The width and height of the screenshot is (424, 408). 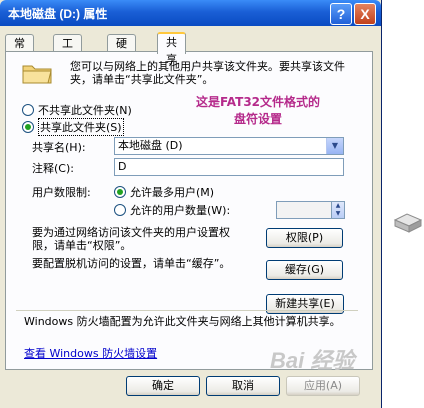 What do you see at coordinates (334, 146) in the screenshot?
I see `chevron-down-icon: ▼` at bounding box center [334, 146].